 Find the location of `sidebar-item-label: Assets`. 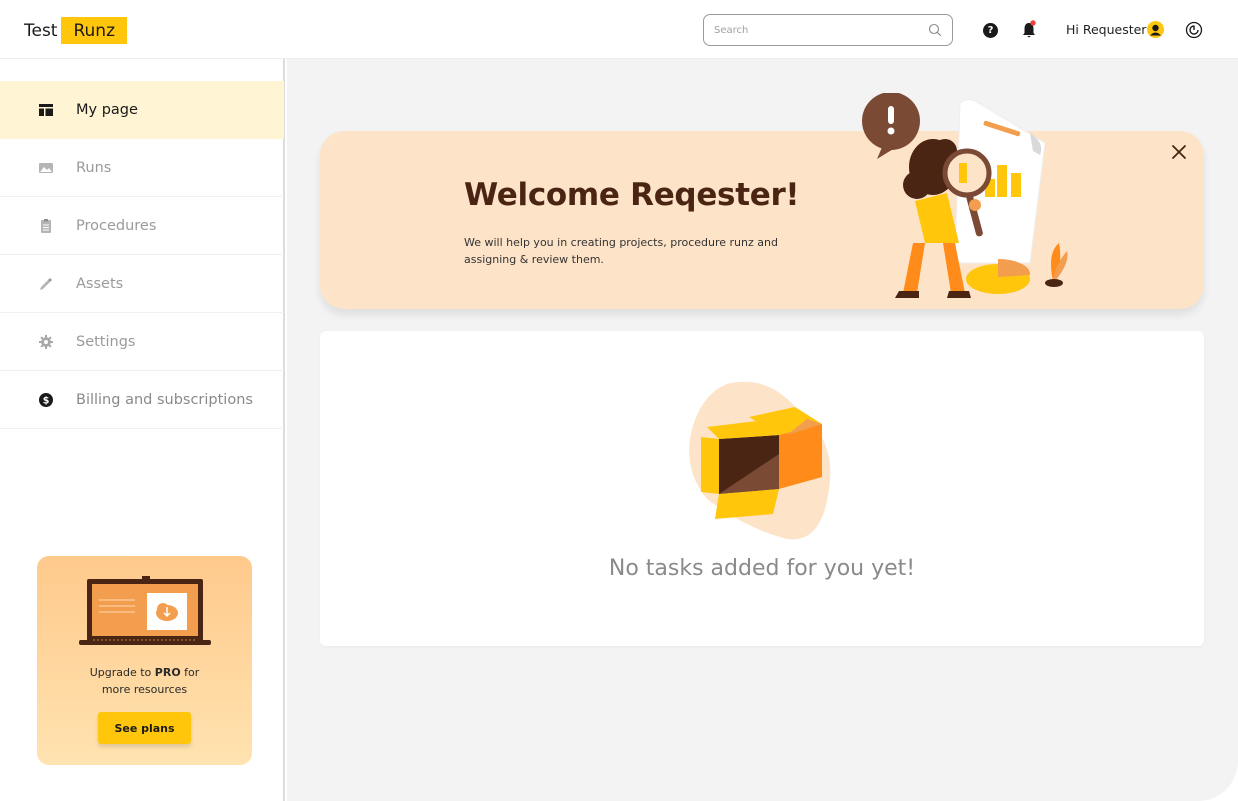

sidebar-item-label: Assets is located at coordinates (100, 283).